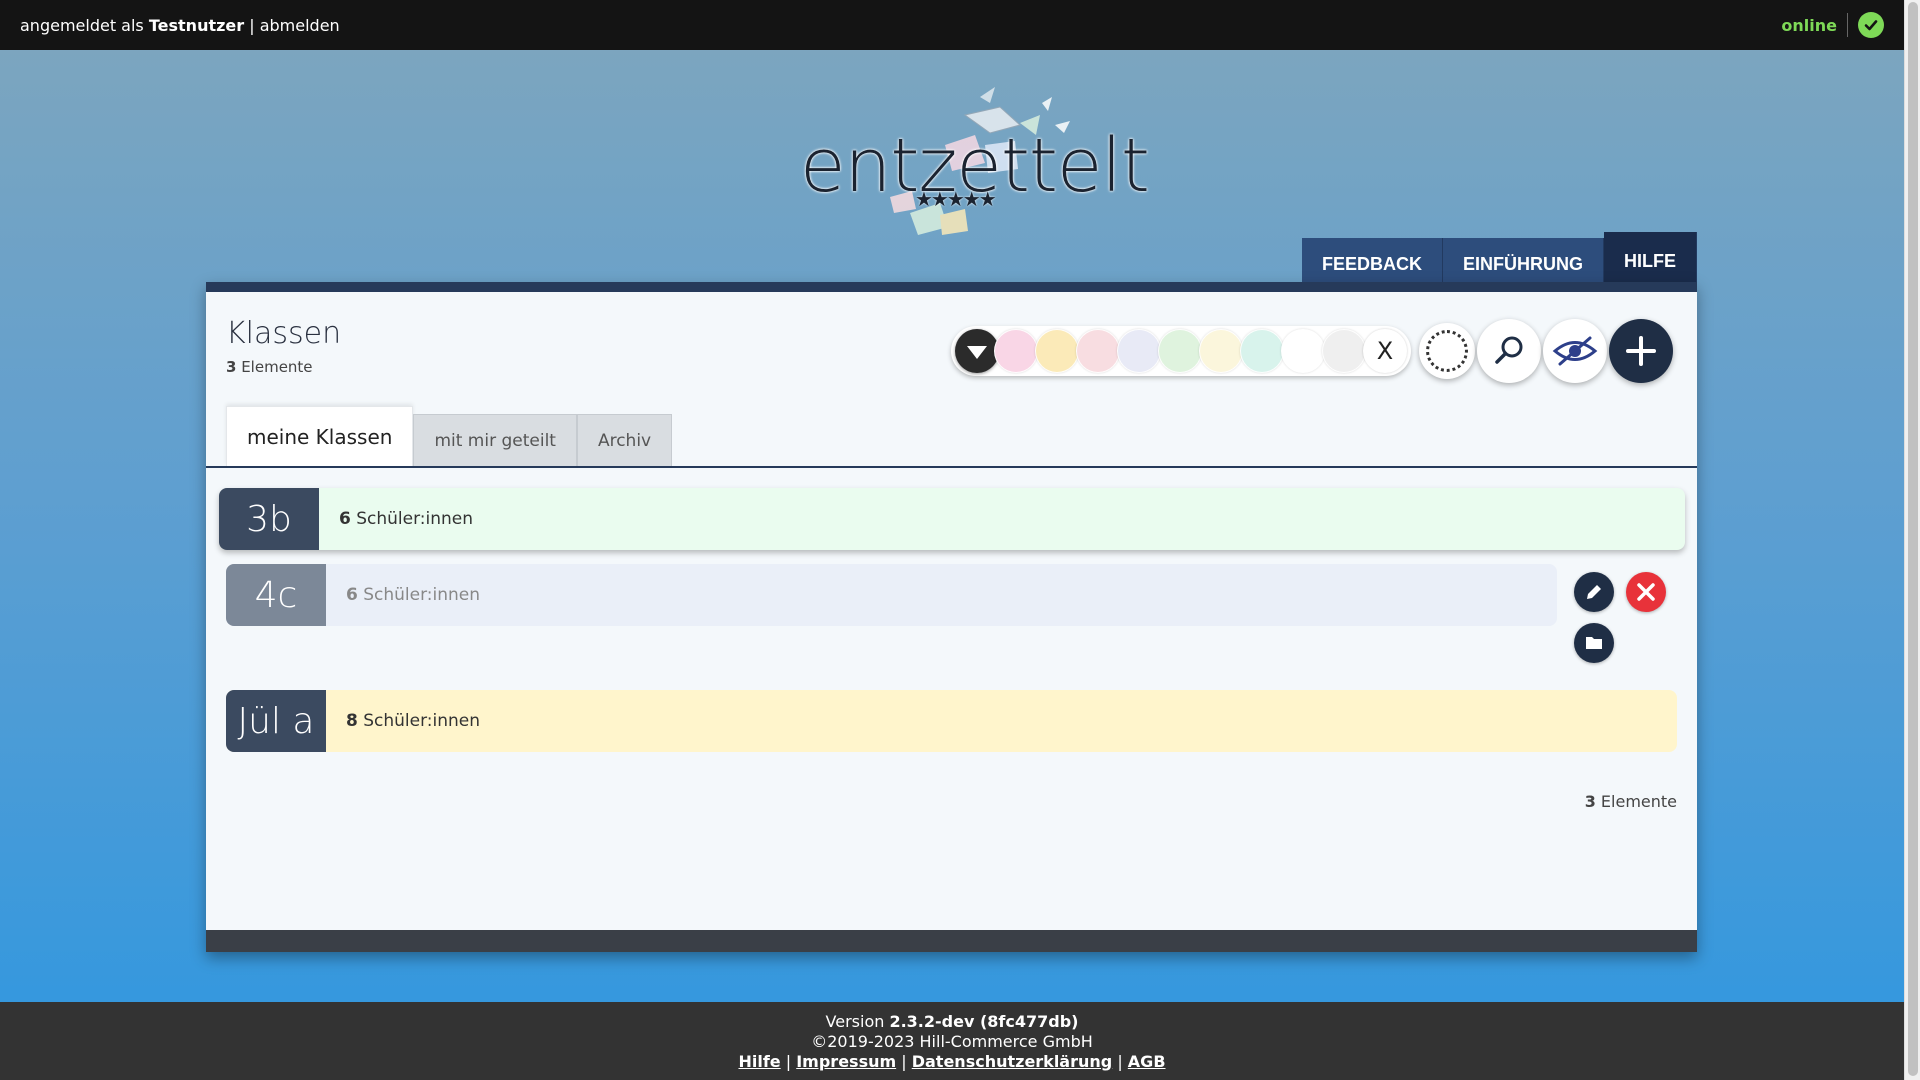 Image resolution: width=1920 pixels, height=1080 pixels. Describe the element at coordinates (759, 1061) in the screenshot. I see `footer-link-hilfe: Hilfe` at that location.